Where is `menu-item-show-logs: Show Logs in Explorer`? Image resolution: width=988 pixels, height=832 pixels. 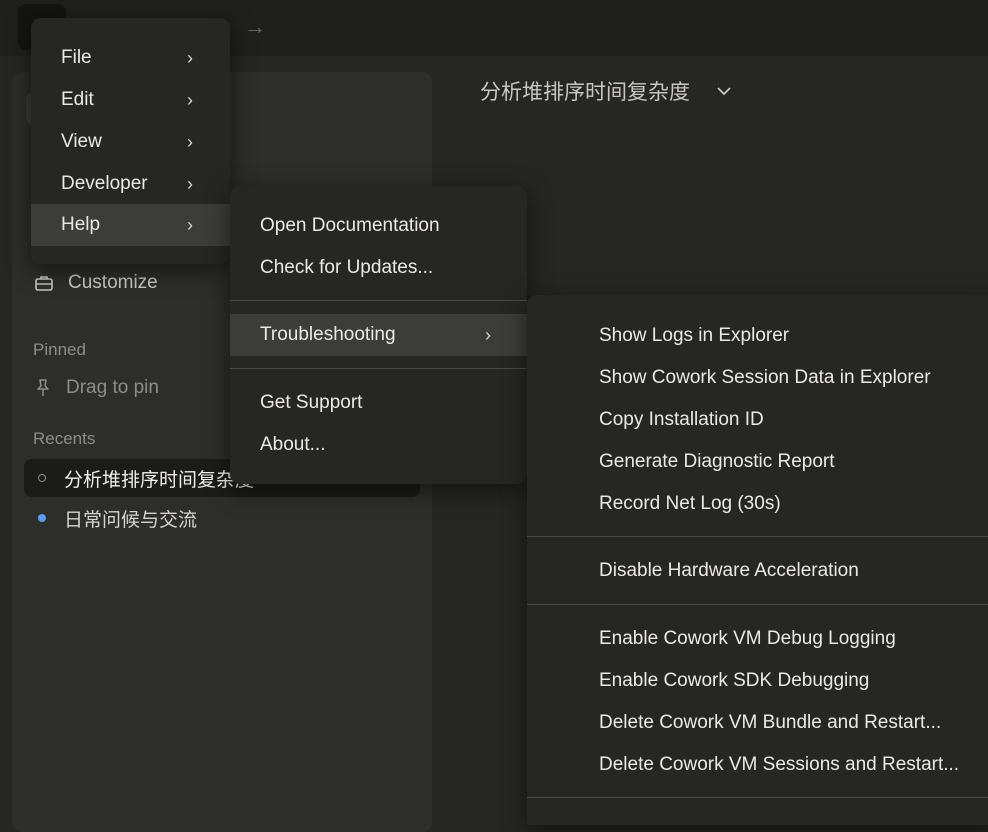 menu-item-show-logs: Show Logs in Explorer is located at coordinates (757, 336).